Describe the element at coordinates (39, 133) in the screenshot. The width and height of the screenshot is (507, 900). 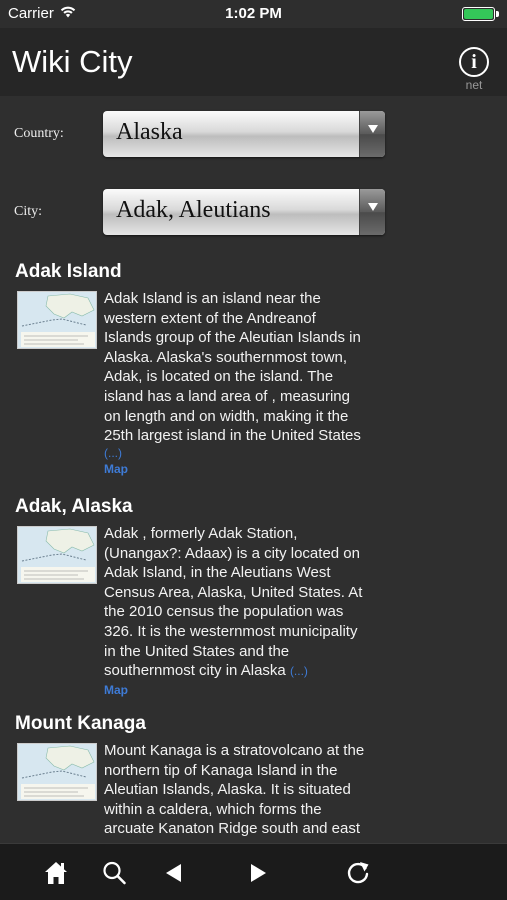
I see `country-label: Country:` at that location.